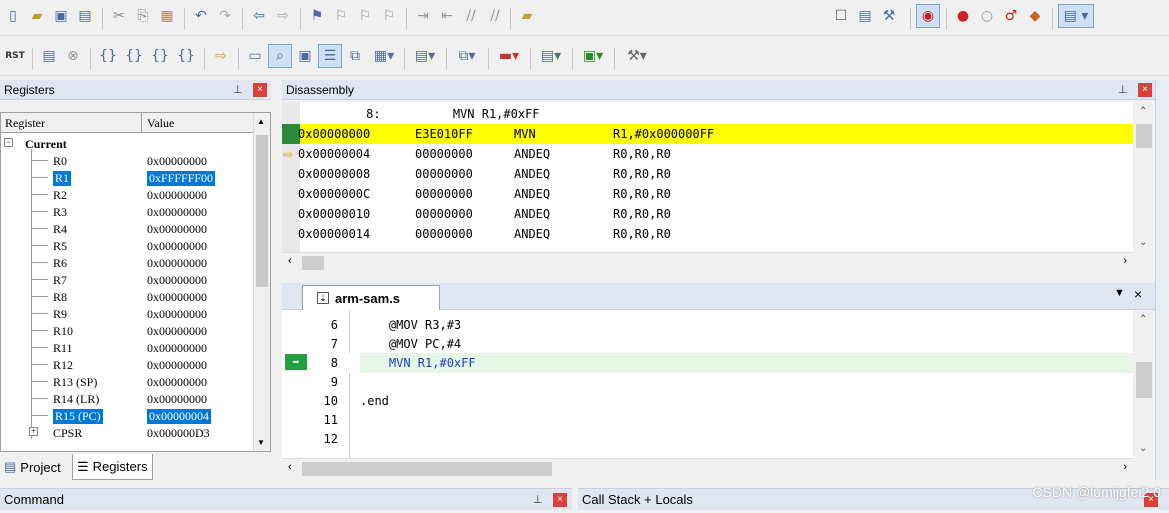  What do you see at coordinates (987, 16) in the screenshot?
I see `disable-breakpoint-icon: ○` at bounding box center [987, 16].